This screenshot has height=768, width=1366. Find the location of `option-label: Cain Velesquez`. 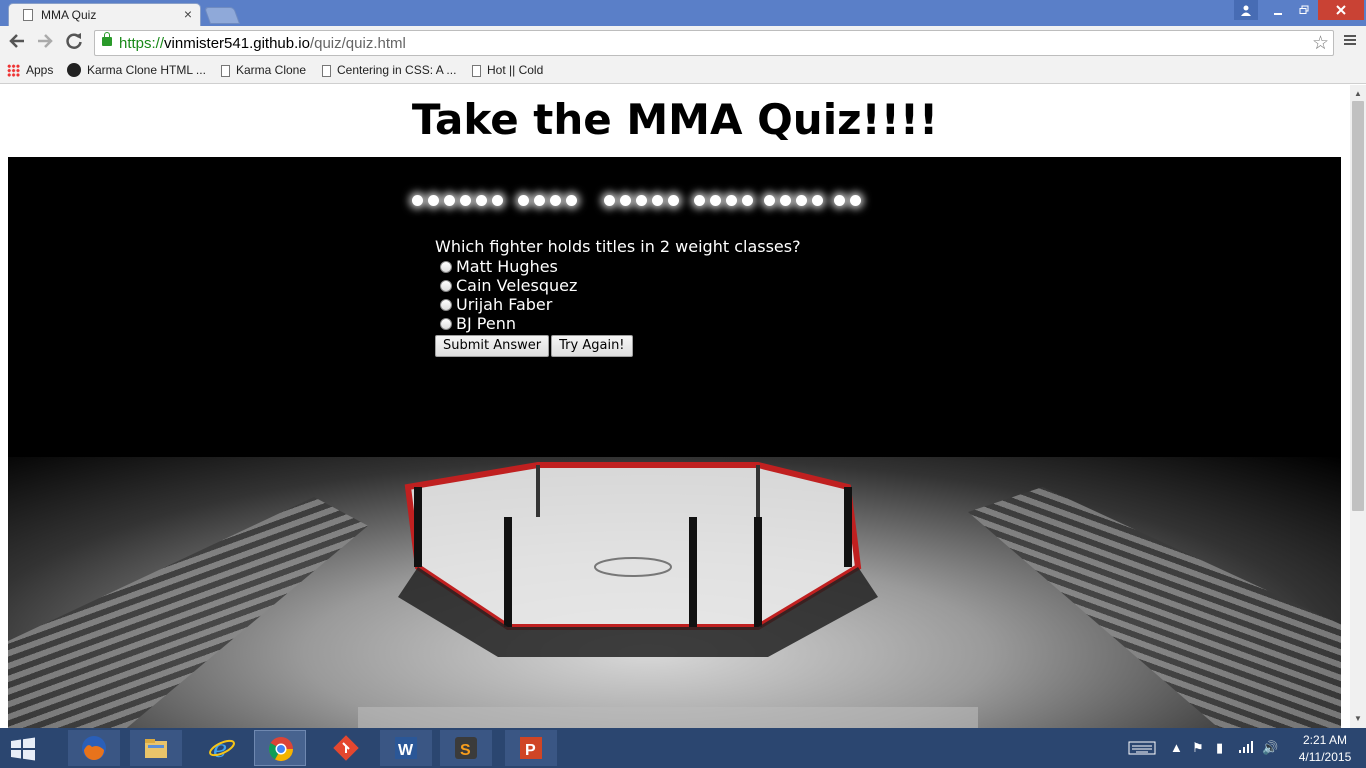

option-label: Cain Velesquez is located at coordinates (517, 285).